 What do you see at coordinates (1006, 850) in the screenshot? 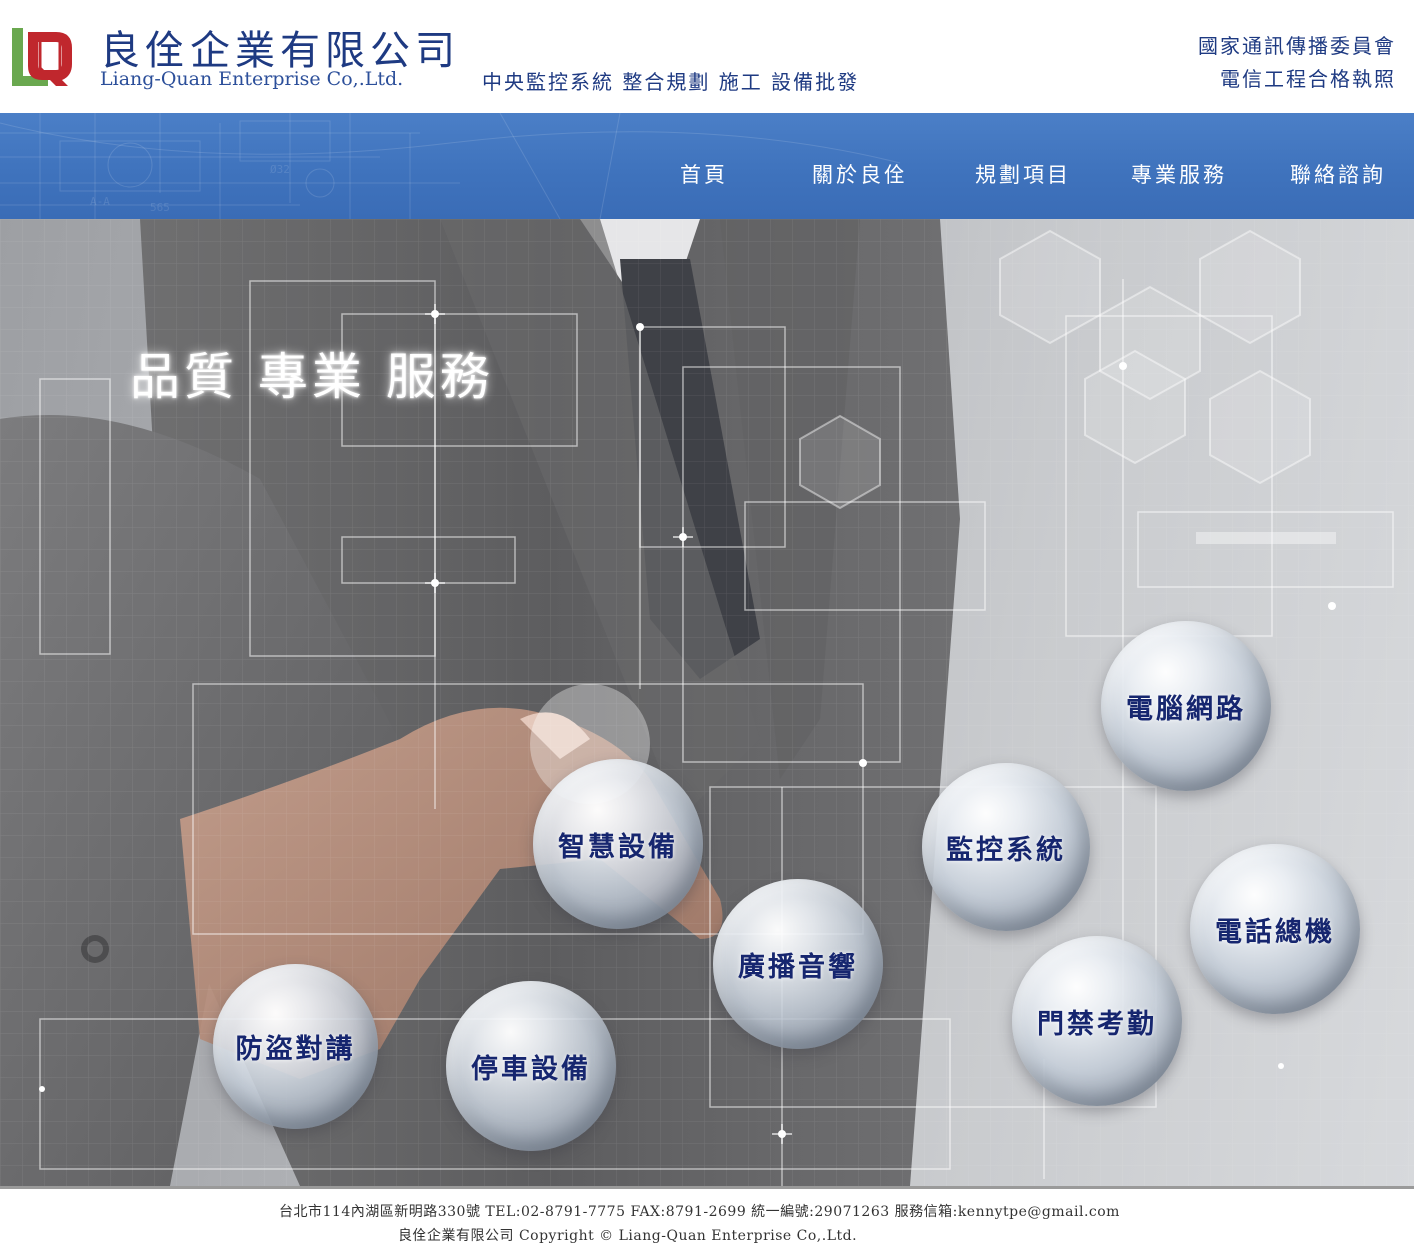
I see `service-label: 監控系統` at bounding box center [1006, 850].